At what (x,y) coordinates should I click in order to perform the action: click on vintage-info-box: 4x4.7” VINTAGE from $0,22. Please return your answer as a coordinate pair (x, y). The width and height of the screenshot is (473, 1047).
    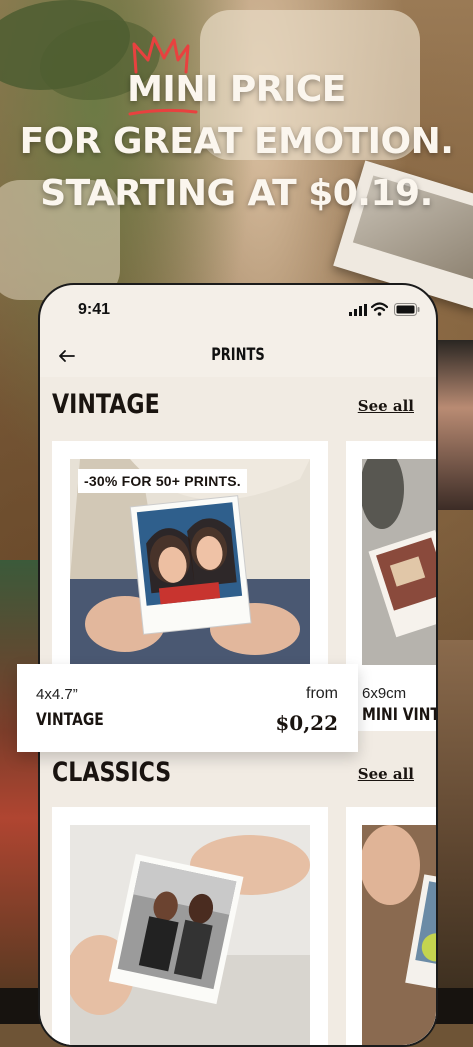
    Looking at the image, I should click on (187, 708).